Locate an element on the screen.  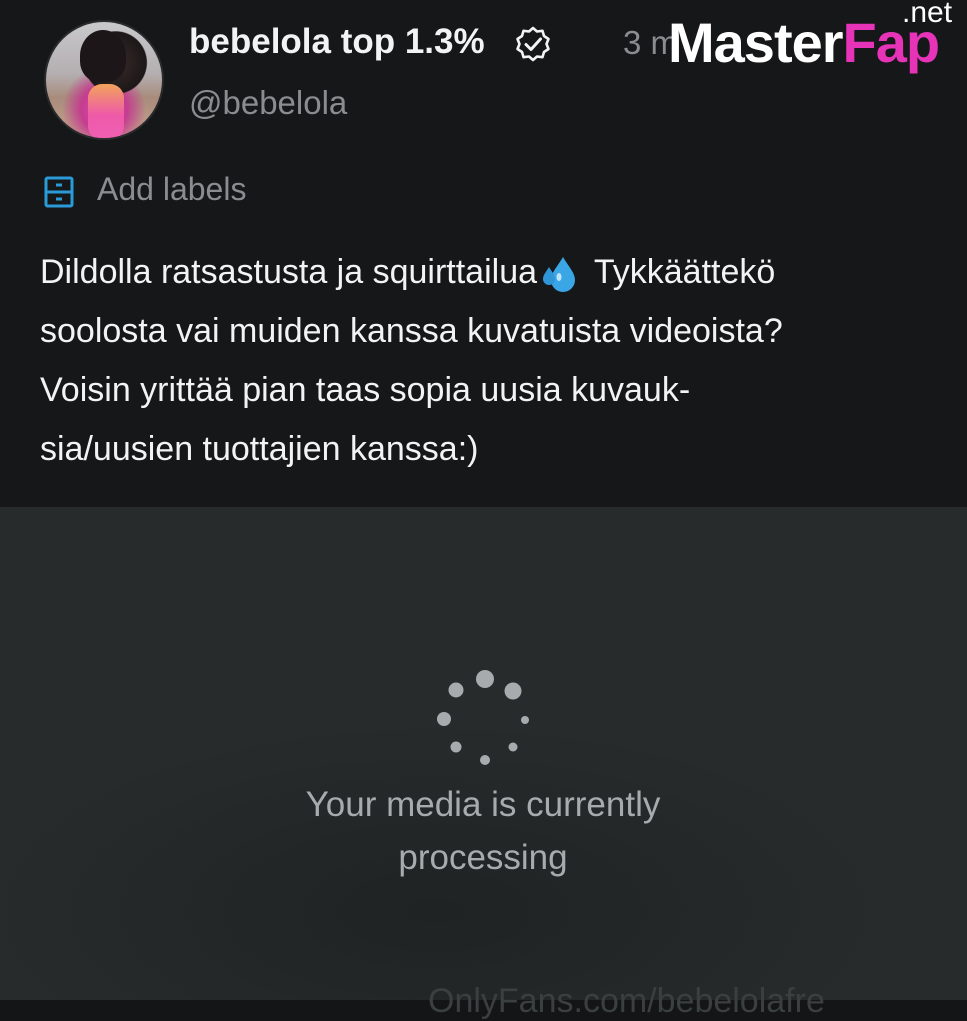
post-text-line-1-start: Dildolla ratsastusta ja squirttailua is located at coordinates (289, 272).